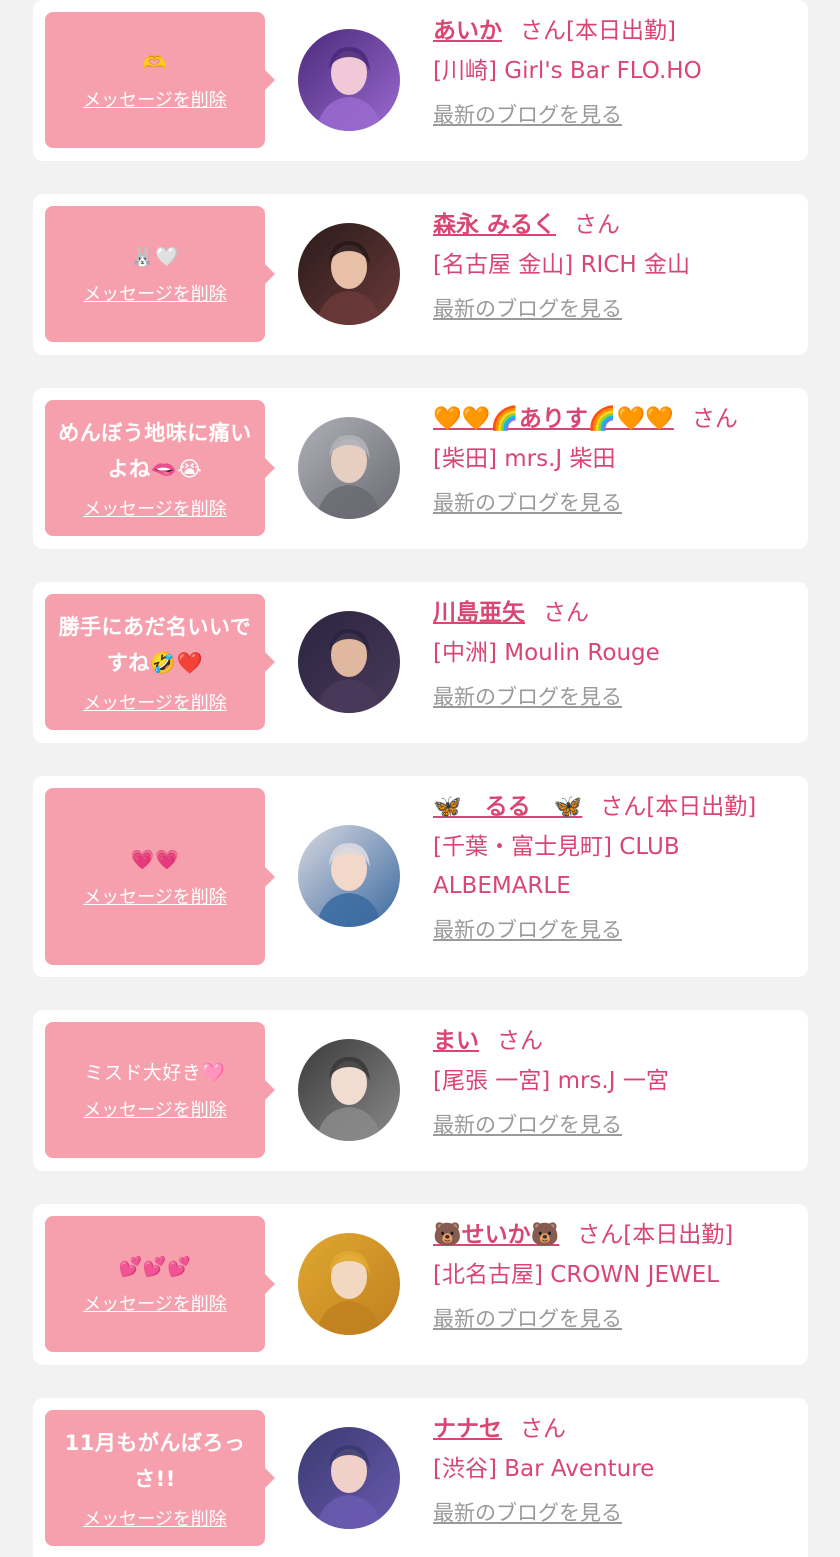  Describe the element at coordinates (618, 613) in the screenshot. I see `name-line: 川島亜矢 さん` at that location.